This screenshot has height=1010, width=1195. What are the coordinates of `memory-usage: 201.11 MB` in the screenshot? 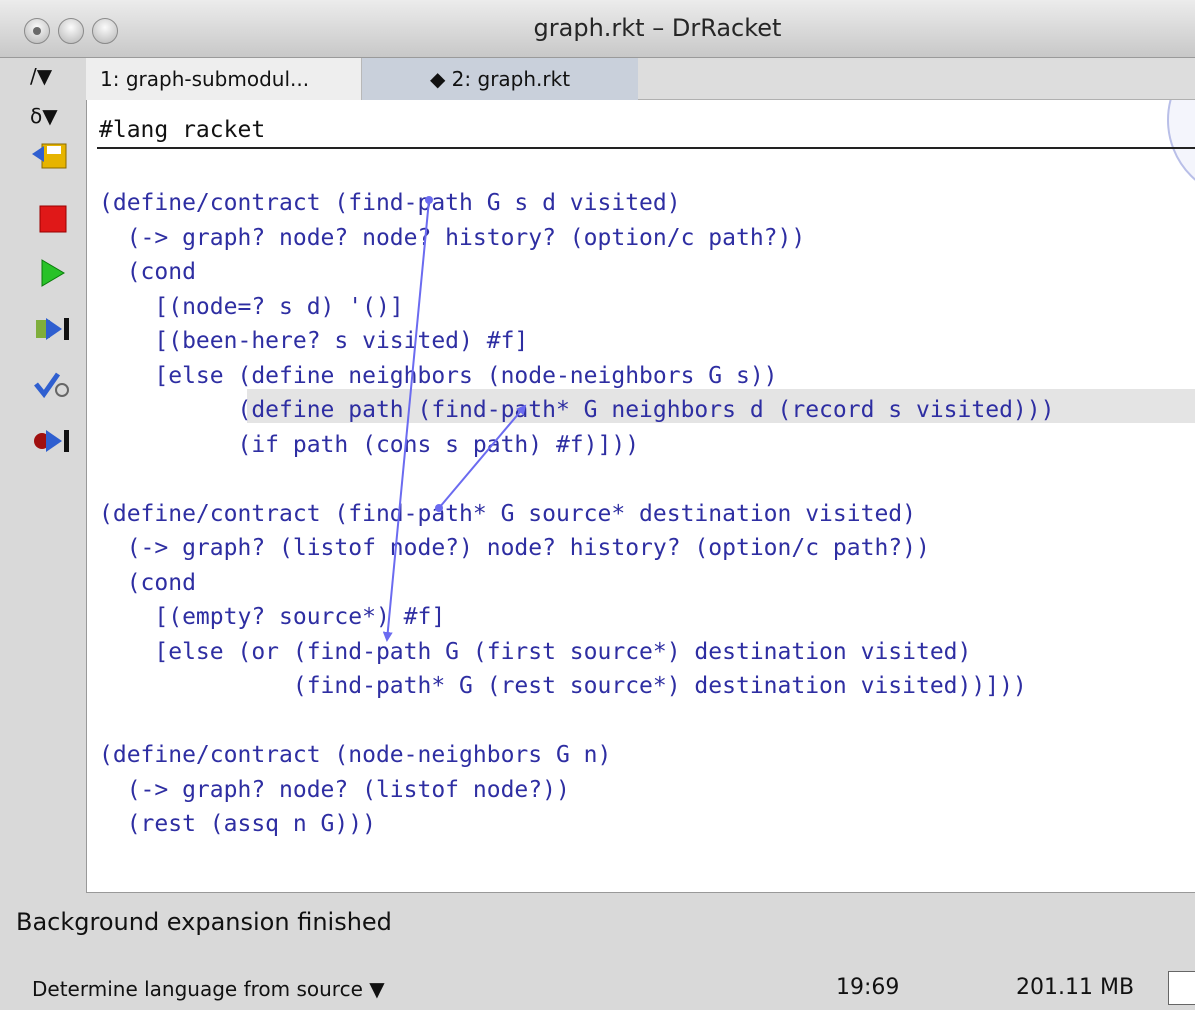 It's located at (1075, 987).